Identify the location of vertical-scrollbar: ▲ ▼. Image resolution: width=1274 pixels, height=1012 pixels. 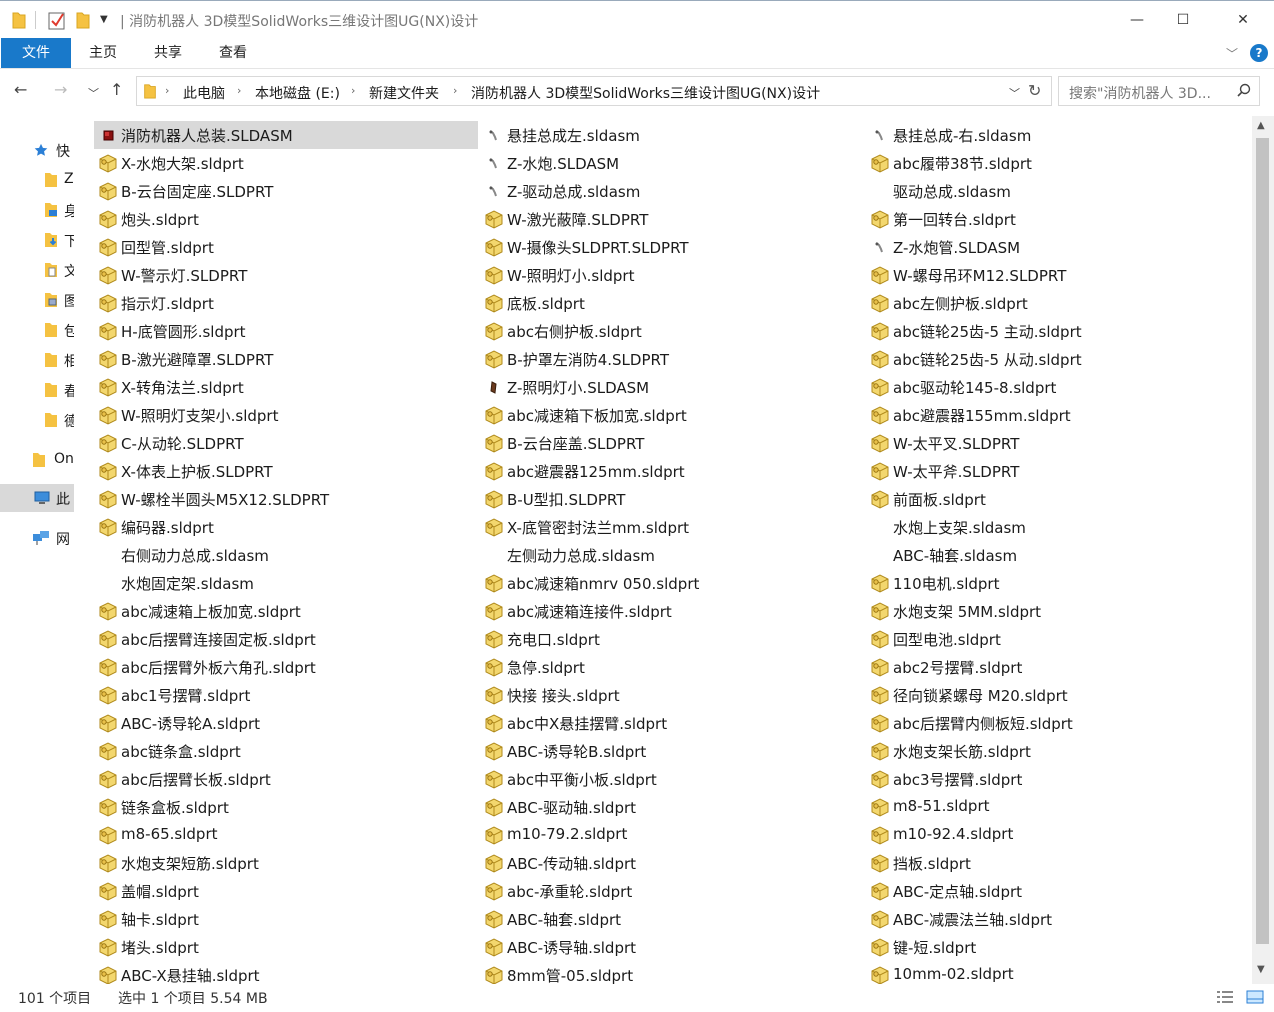
(1263, 550).